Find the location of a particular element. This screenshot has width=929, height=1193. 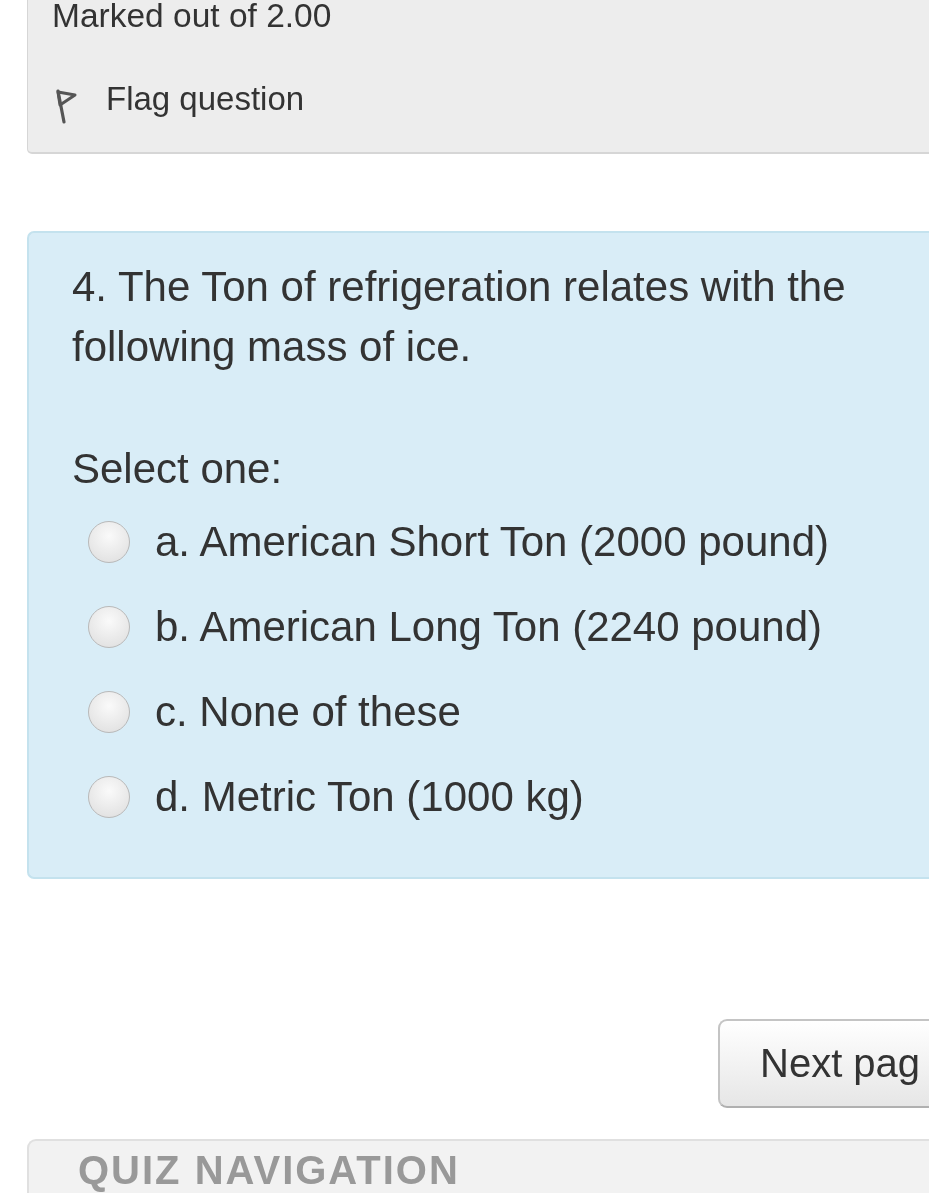

select-one-label: Select one: is located at coordinates (177, 469).